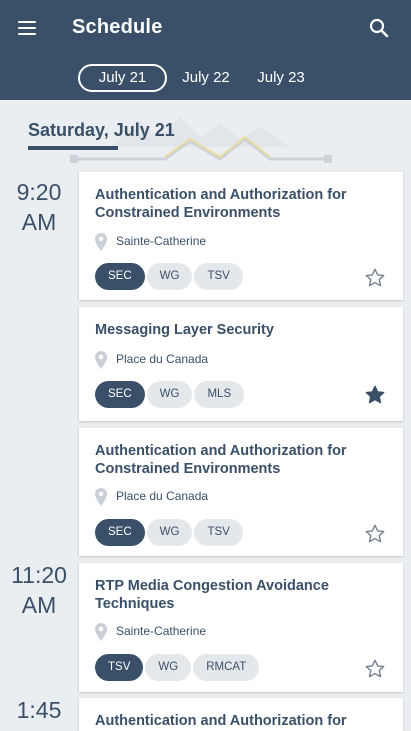  I want to click on date-underline, so click(73, 148).